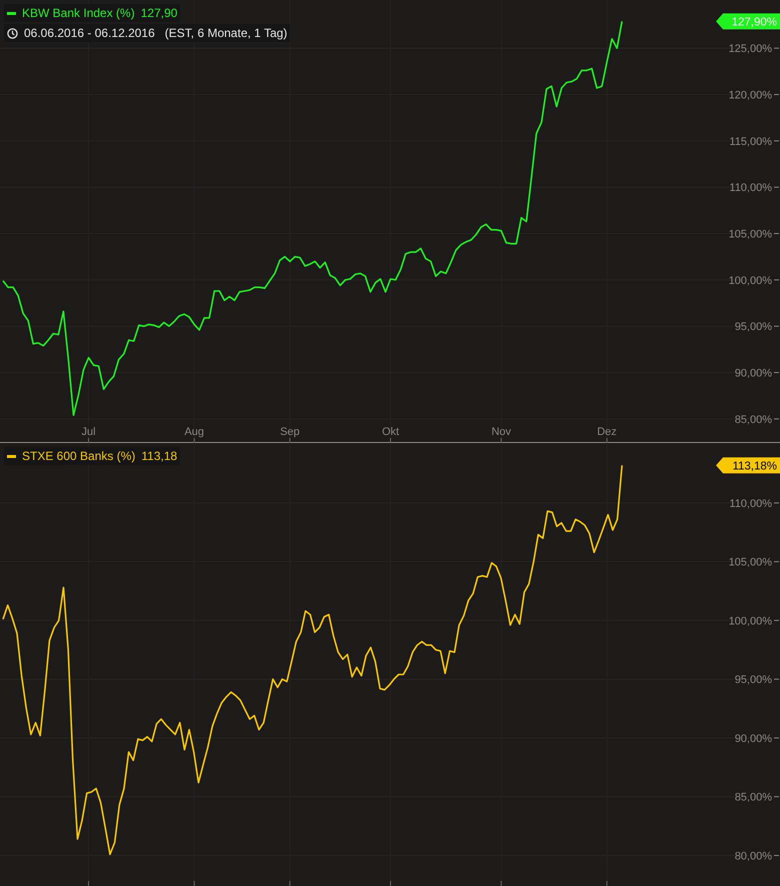  Describe the element at coordinates (159, 13) in the screenshot. I see `legend-value: 127,90` at that location.